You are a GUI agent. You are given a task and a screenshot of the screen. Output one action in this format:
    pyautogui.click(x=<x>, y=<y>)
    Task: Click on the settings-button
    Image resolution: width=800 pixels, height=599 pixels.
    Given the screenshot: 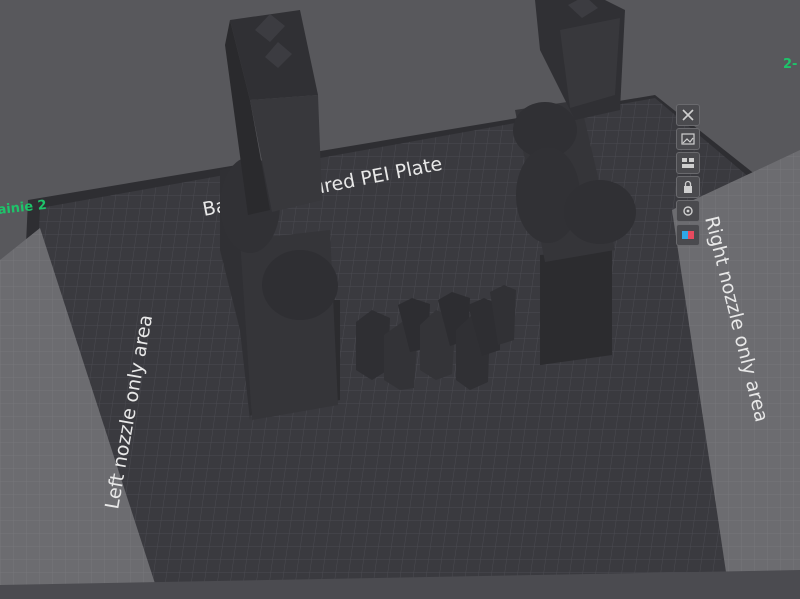 What is the action you would take?
    pyautogui.click(x=688, y=211)
    